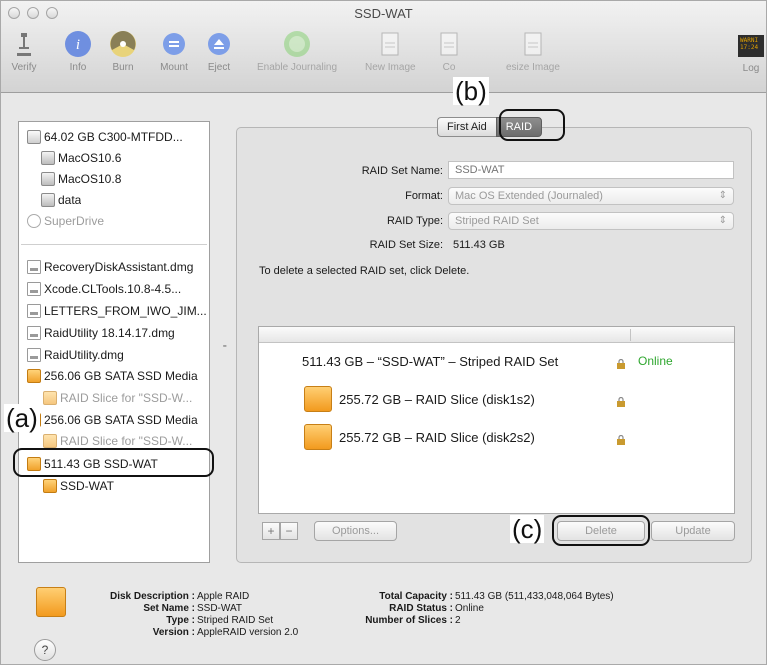 The image size is (767, 665). I want to click on sidebar-item-raidutility-dmg: RaidUtility.dmg, so click(75, 355).